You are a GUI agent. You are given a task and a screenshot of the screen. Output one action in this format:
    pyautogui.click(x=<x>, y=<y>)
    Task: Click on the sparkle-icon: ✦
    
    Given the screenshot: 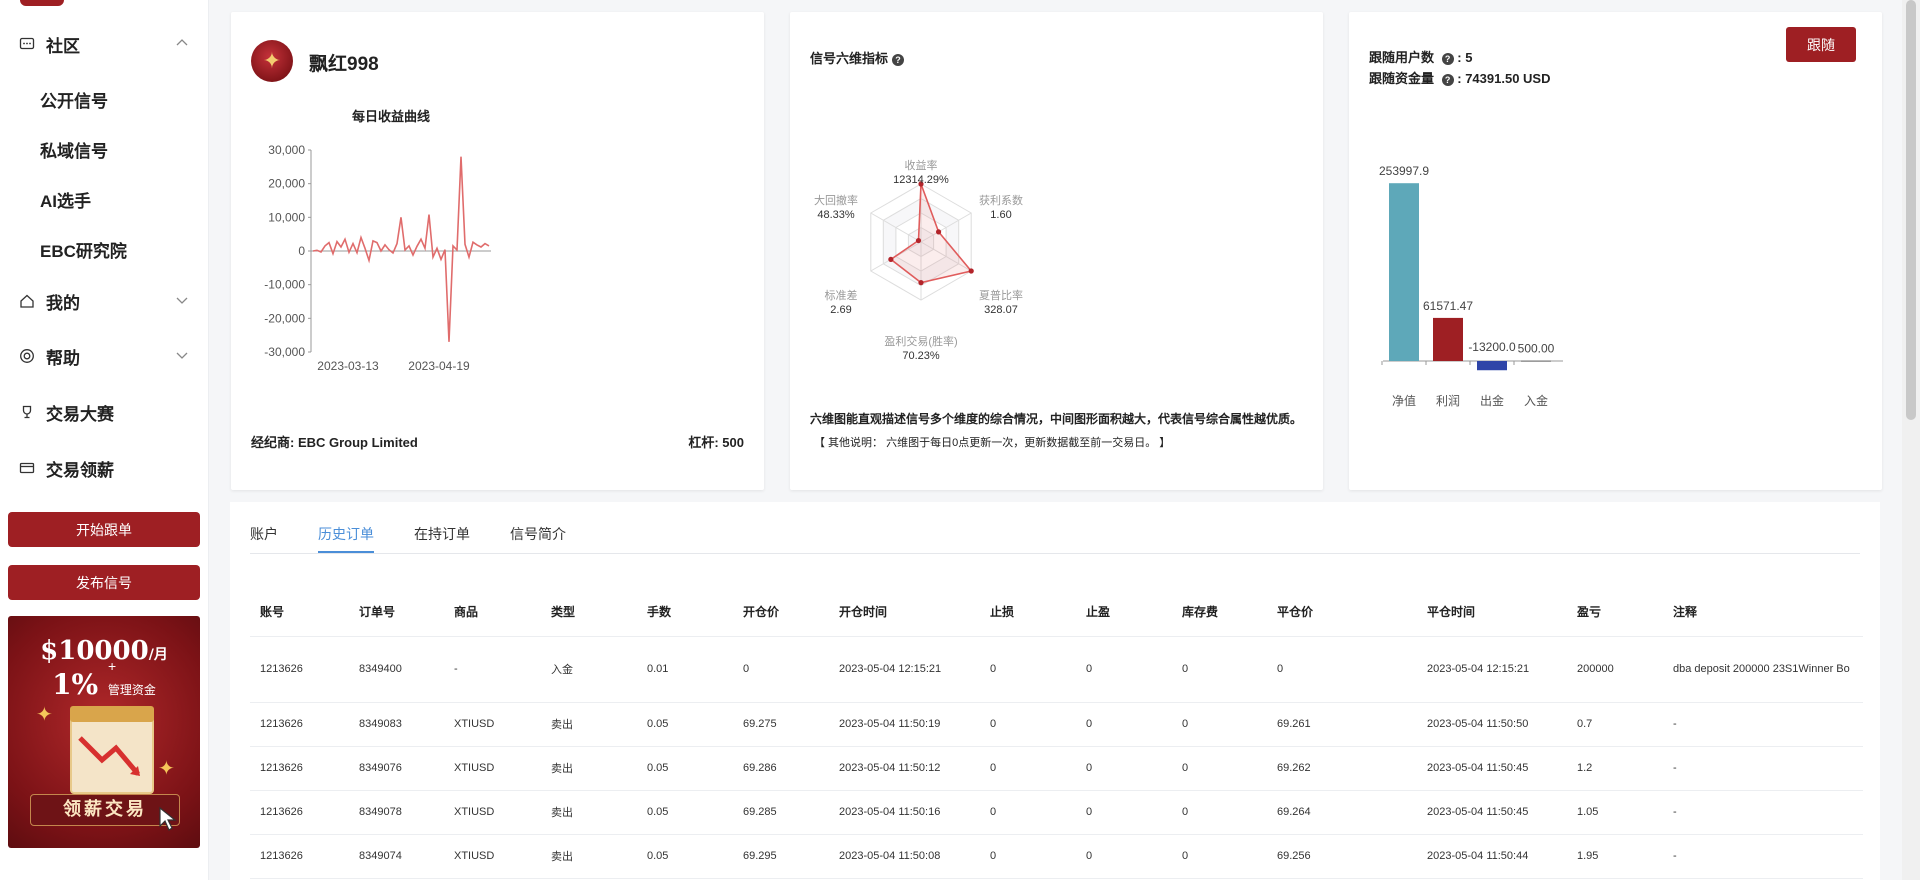 What is the action you would take?
    pyautogui.click(x=166, y=769)
    